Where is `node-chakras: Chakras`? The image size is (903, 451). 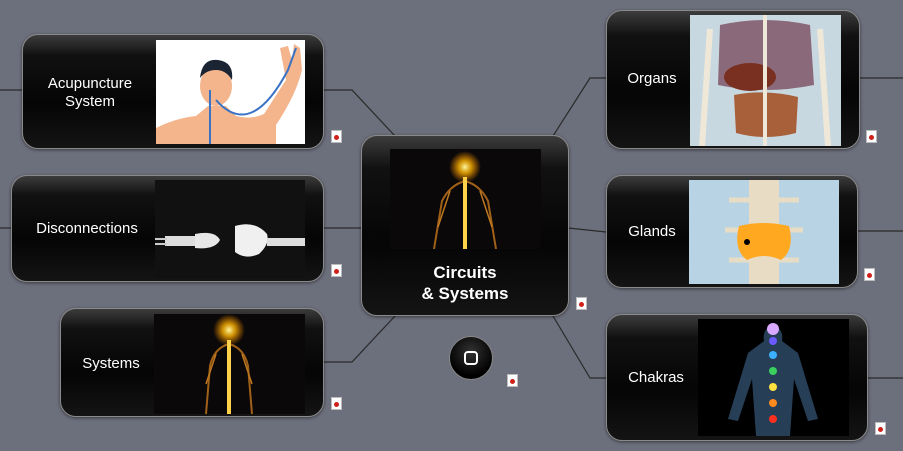
node-chakras: Chakras is located at coordinates (737, 377).